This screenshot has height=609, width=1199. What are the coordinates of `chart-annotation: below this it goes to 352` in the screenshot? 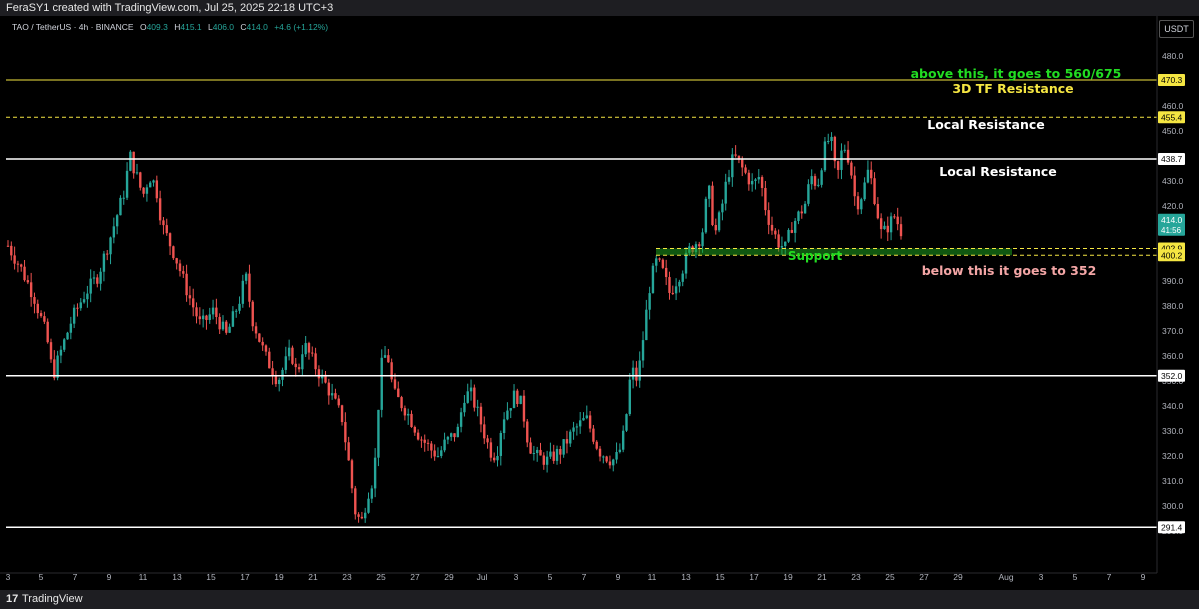 It's located at (1009, 270).